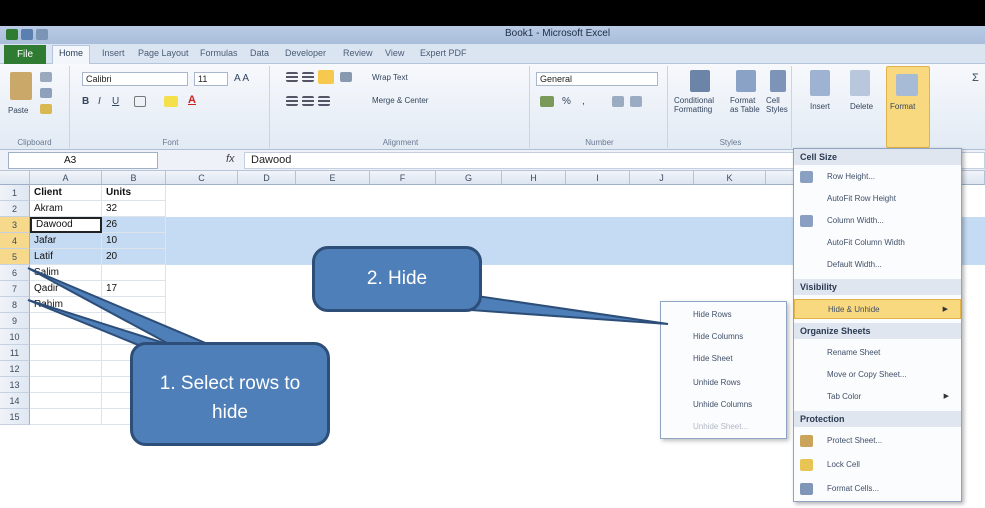 This screenshot has height=508, width=985. I want to click on select-callout: 1. Select rows to hide, so click(230, 394).